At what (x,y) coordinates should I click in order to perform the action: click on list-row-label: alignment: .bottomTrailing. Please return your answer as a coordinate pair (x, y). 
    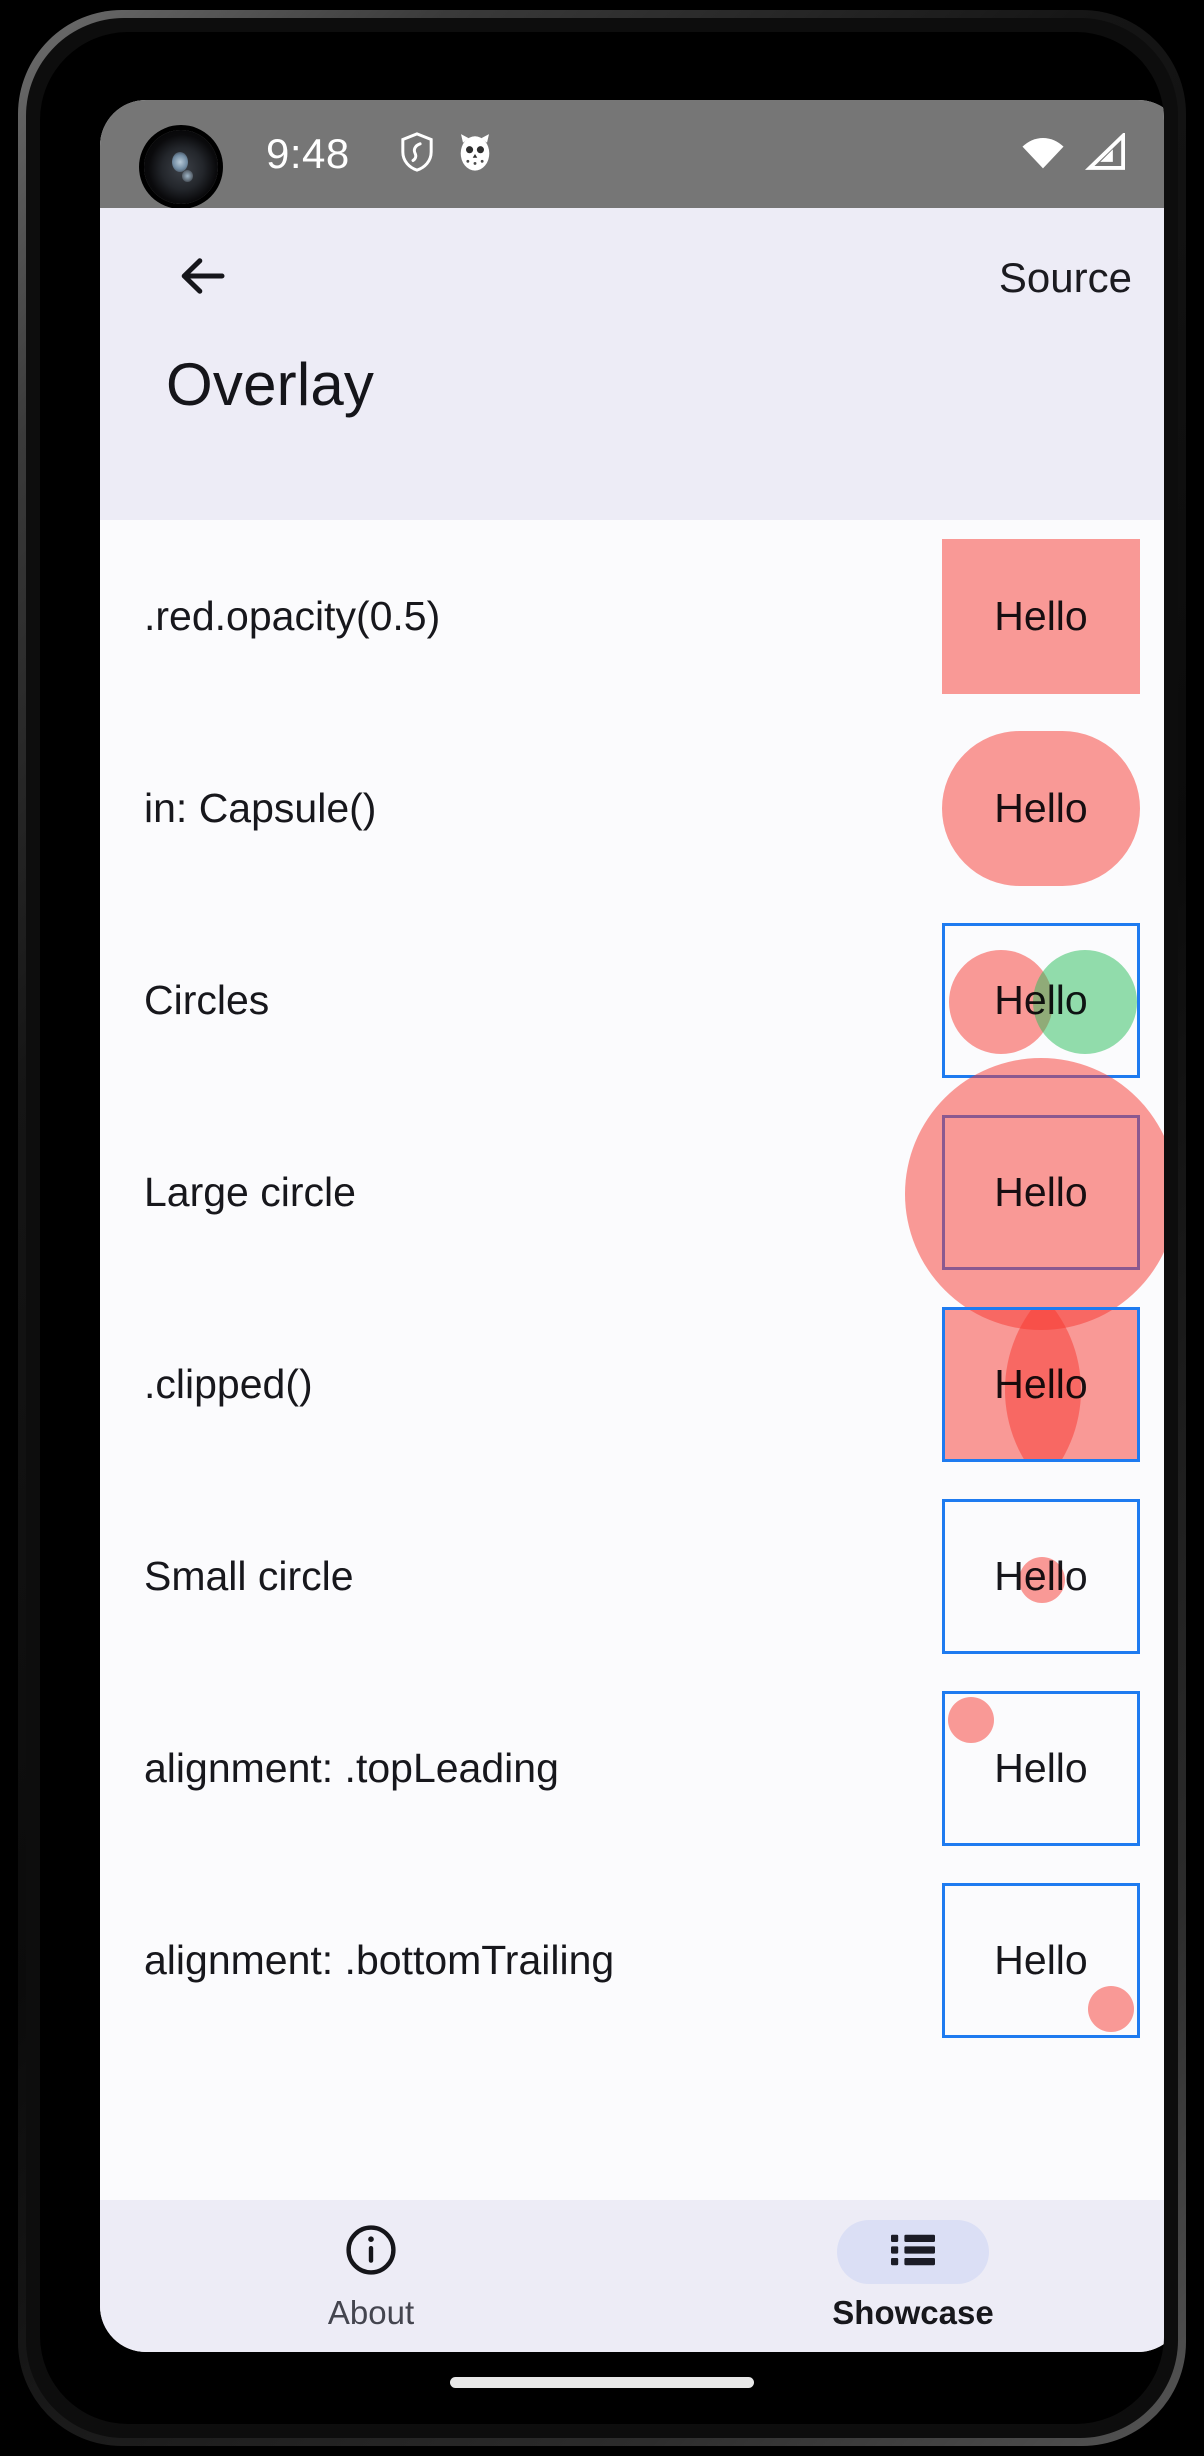
    Looking at the image, I should click on (379, 1959).